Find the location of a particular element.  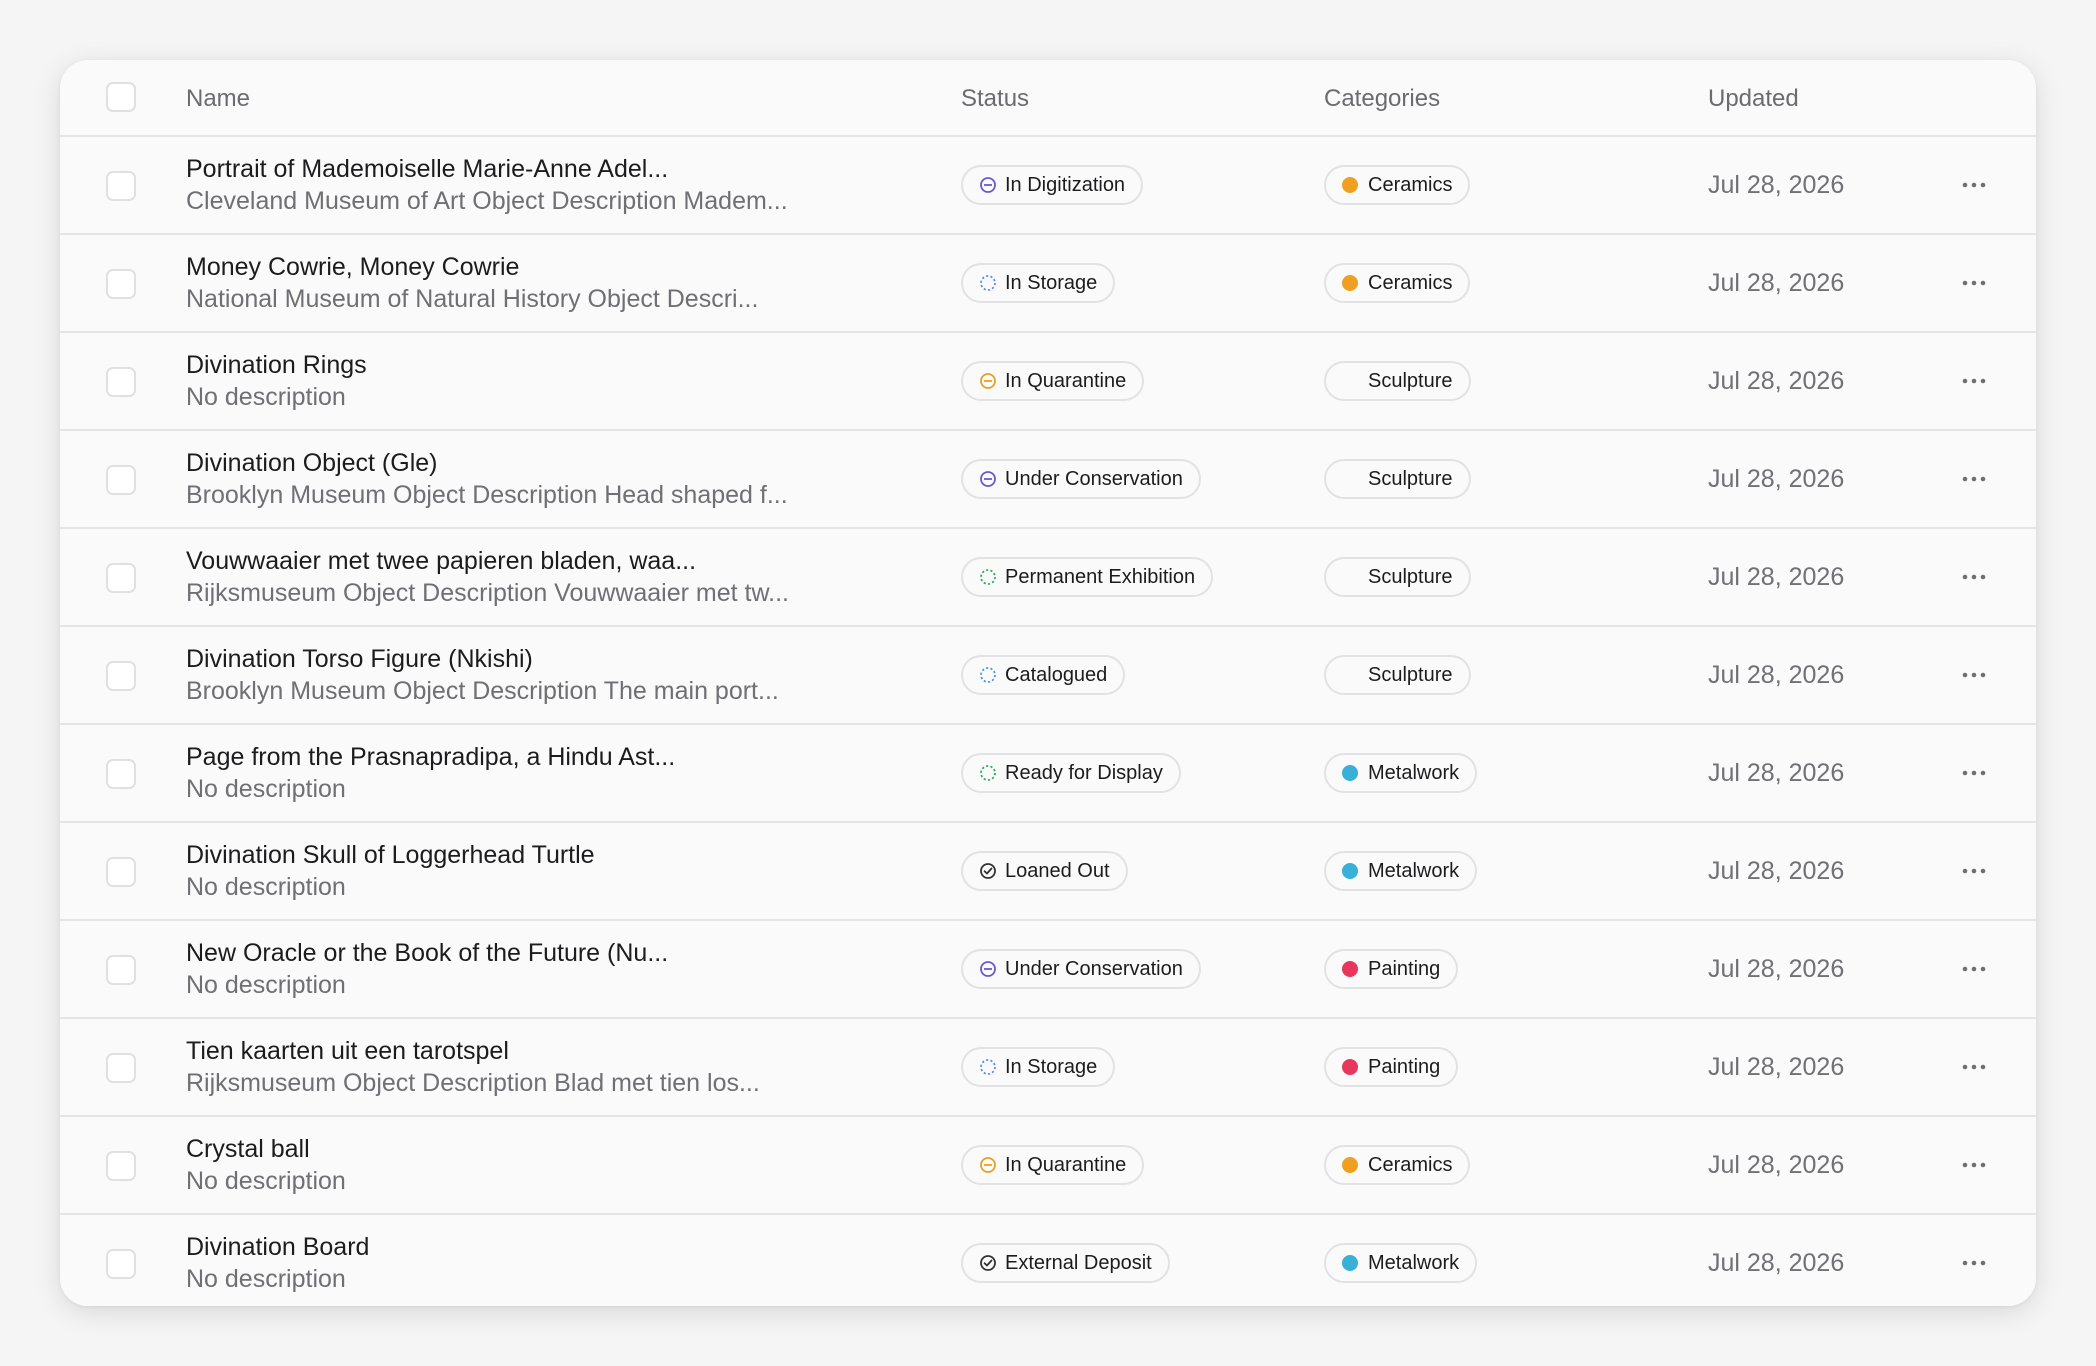

column-header-status: Status is located at coordinates (995, 99).